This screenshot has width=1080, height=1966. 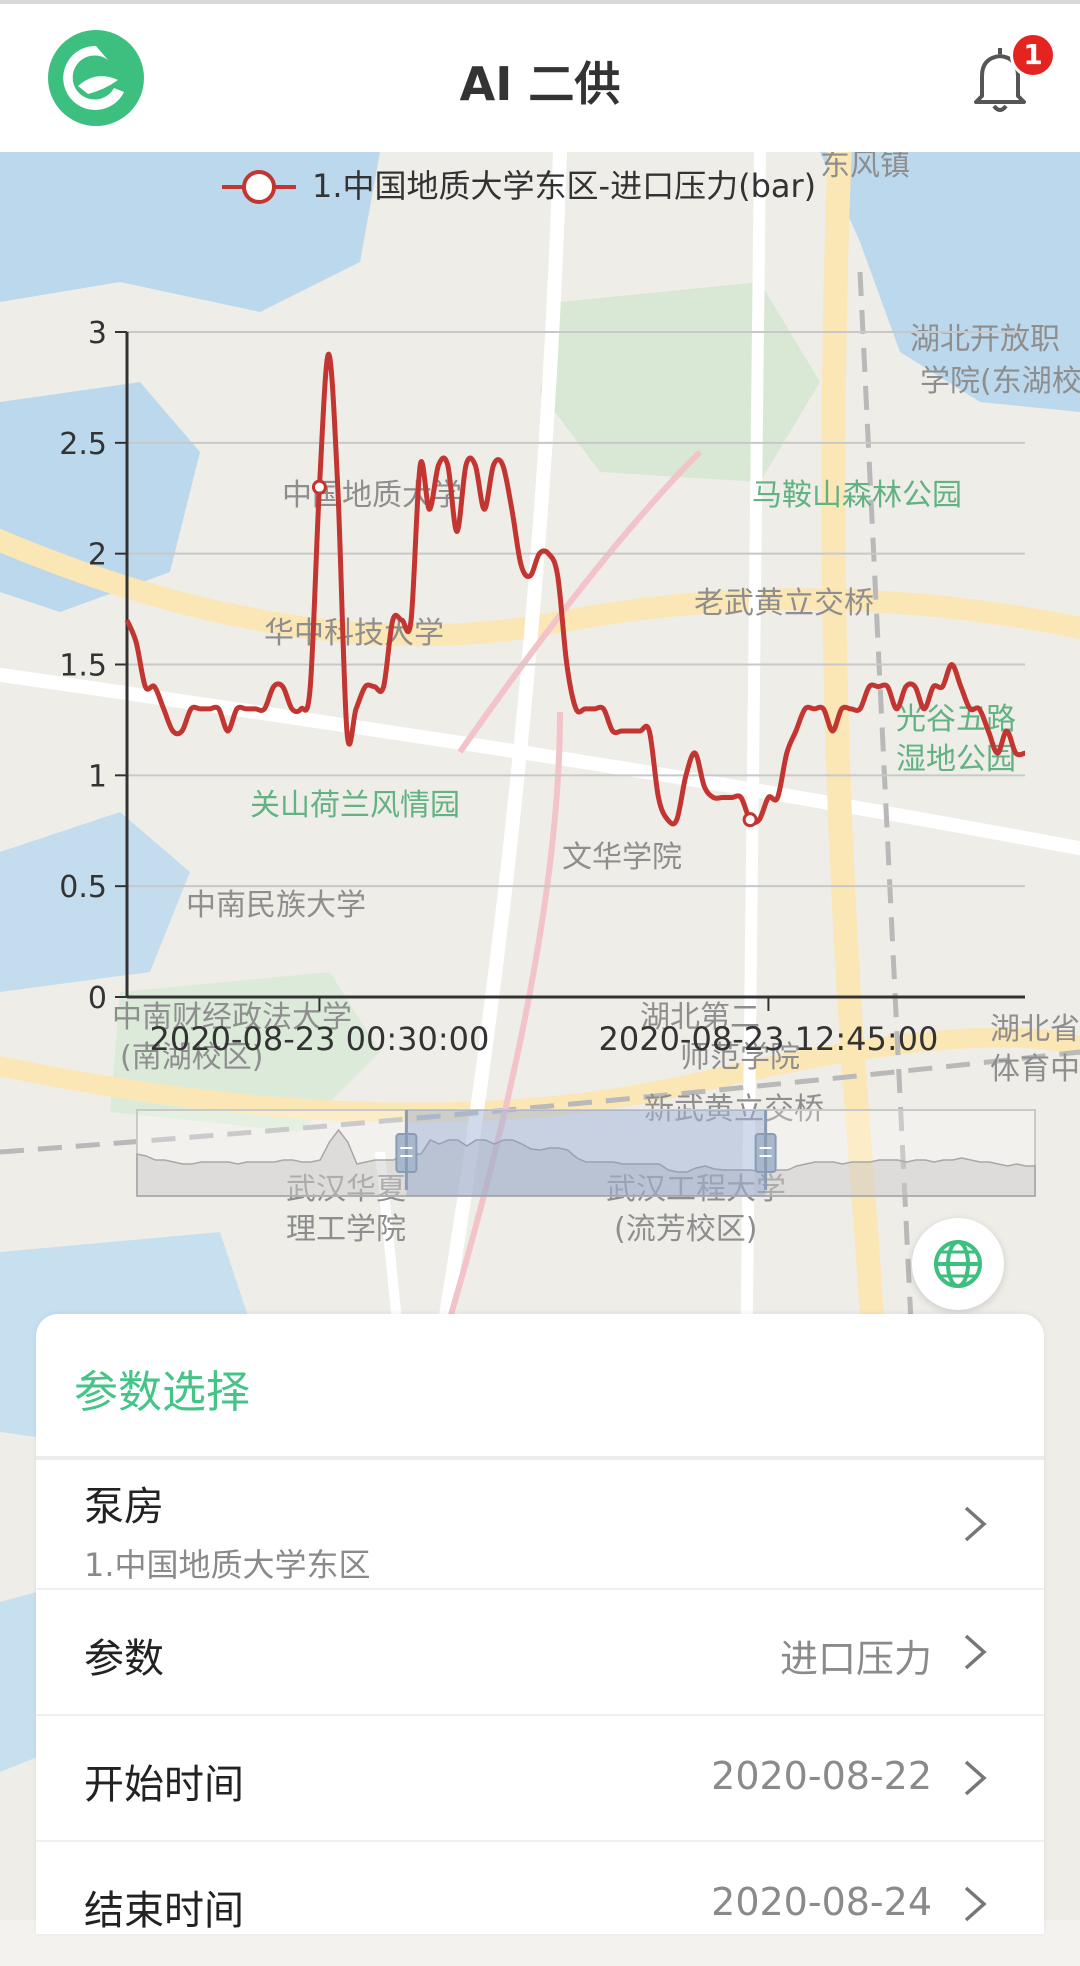 I want to click on app-header: AI 二供 1, so click(x=540, y=78).